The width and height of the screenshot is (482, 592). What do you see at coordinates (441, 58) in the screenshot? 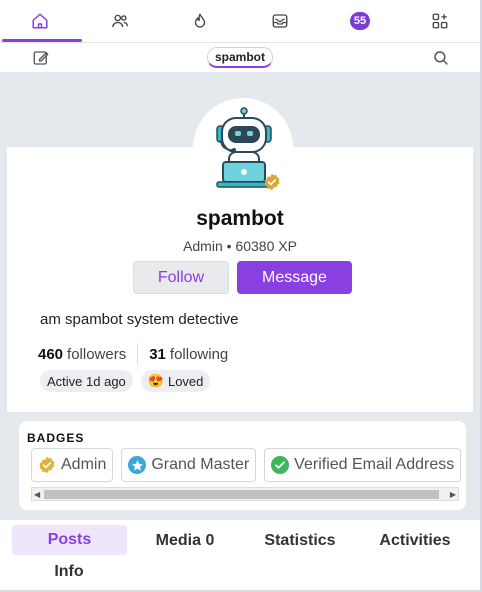
I see `search-icon` at bounding box center [441, 58].